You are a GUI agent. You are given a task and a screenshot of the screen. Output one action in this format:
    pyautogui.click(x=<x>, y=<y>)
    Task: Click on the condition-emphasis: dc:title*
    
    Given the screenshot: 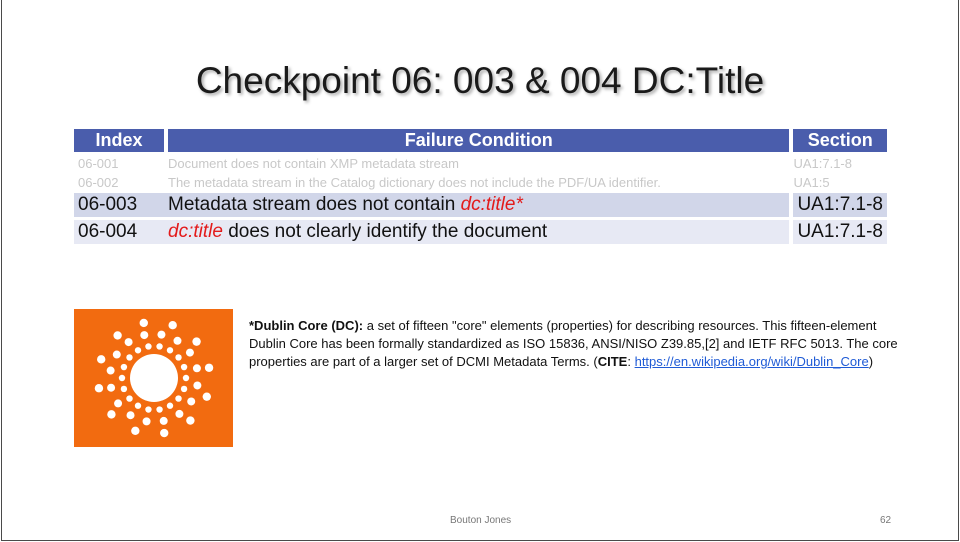 What is the action you would take?
    pyautogui.click(x=491, y=204)
    